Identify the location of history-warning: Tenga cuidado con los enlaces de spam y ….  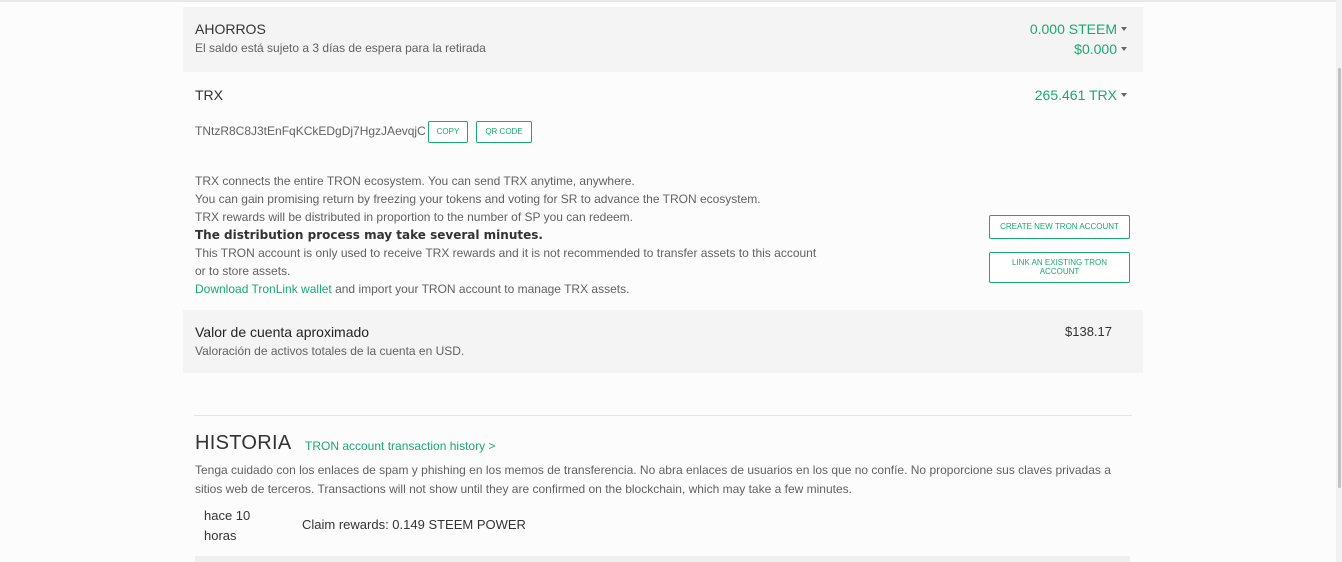
(653, 479).